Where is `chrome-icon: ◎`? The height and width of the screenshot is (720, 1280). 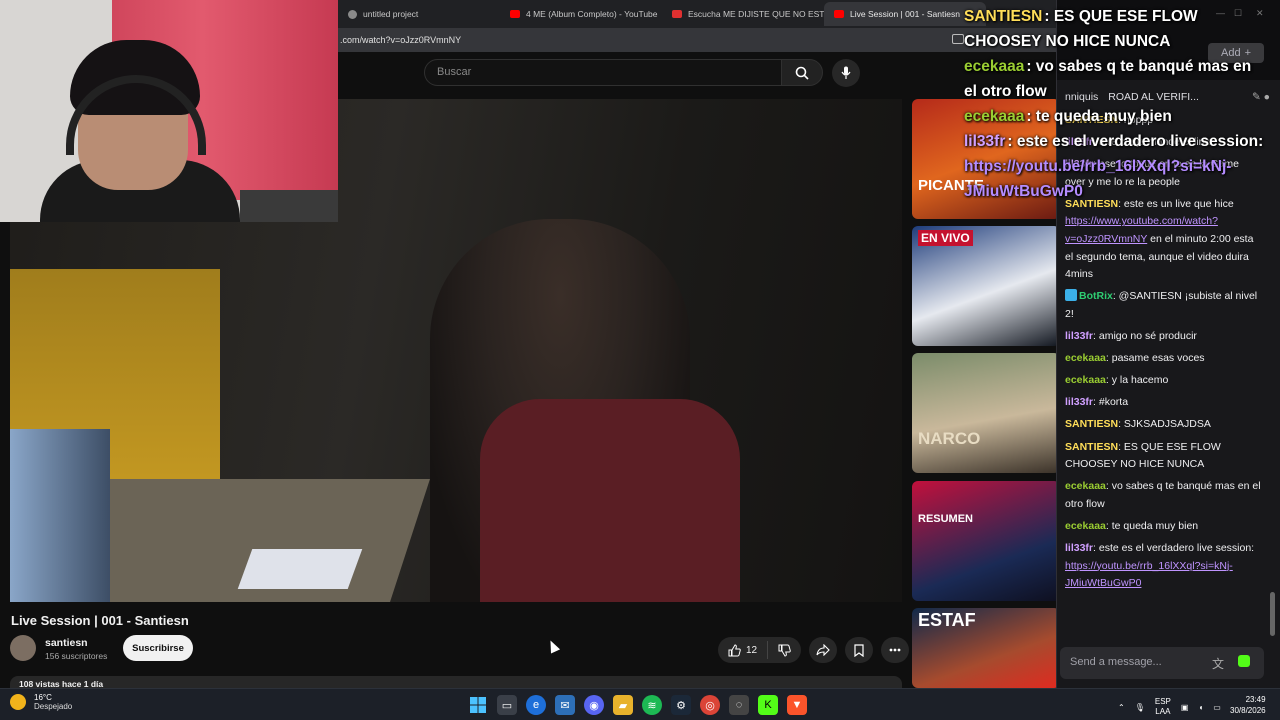
chrome-icon: ◎ is located at coordinates (710, 705).